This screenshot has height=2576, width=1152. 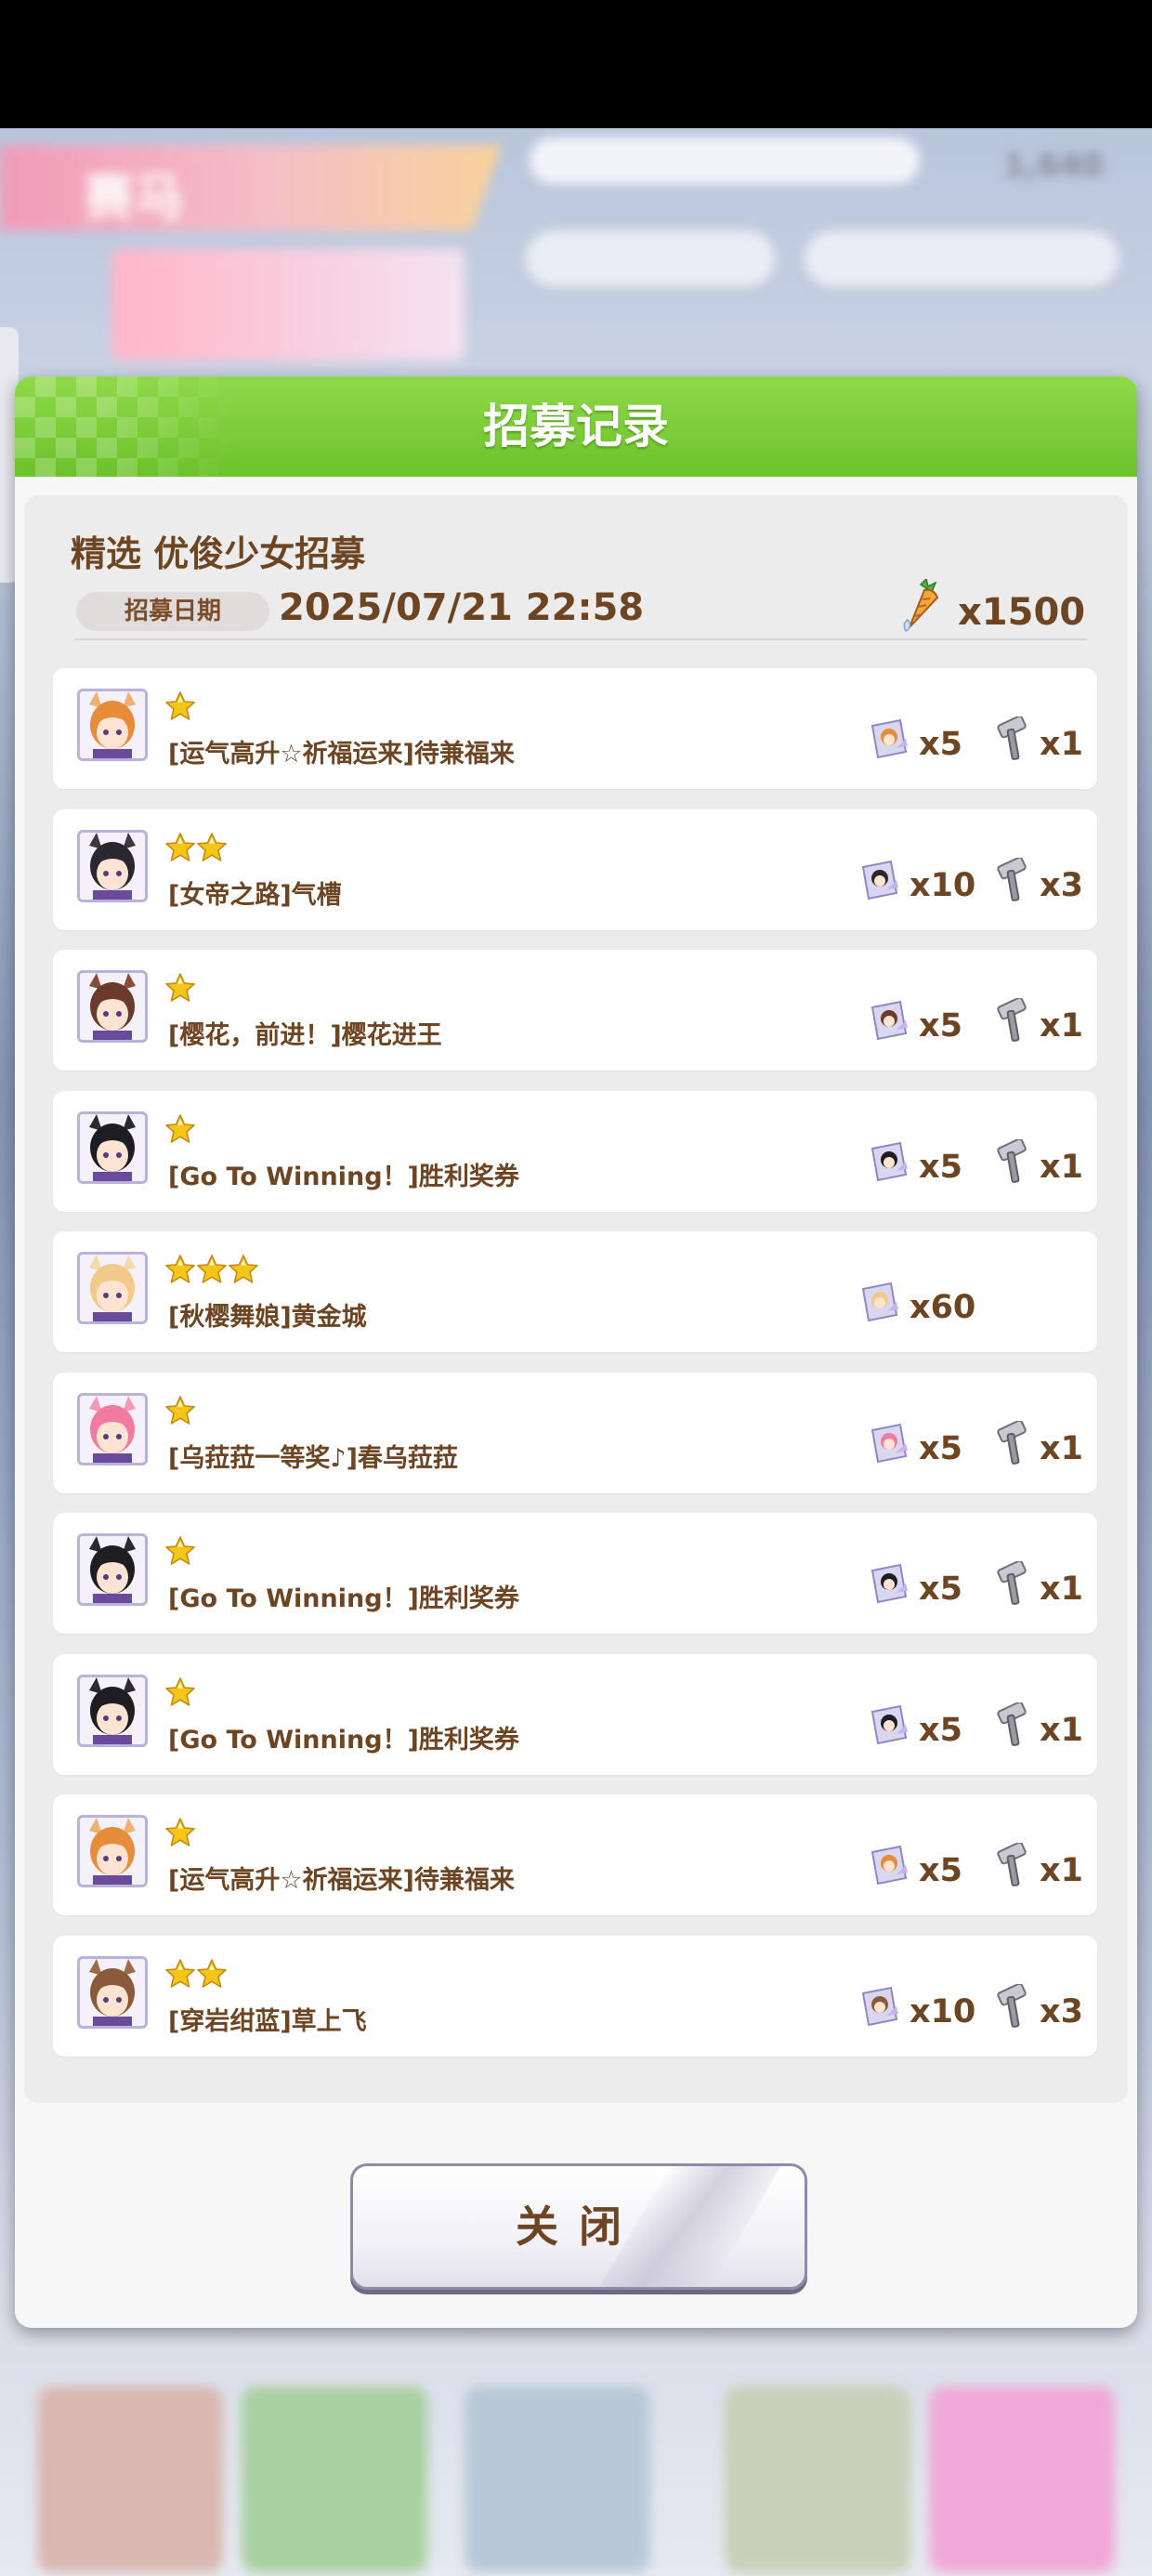 What do you see at coordinates (576, 64) in the screenshot?
I see `status-bar` at bounding box center [576, 64].